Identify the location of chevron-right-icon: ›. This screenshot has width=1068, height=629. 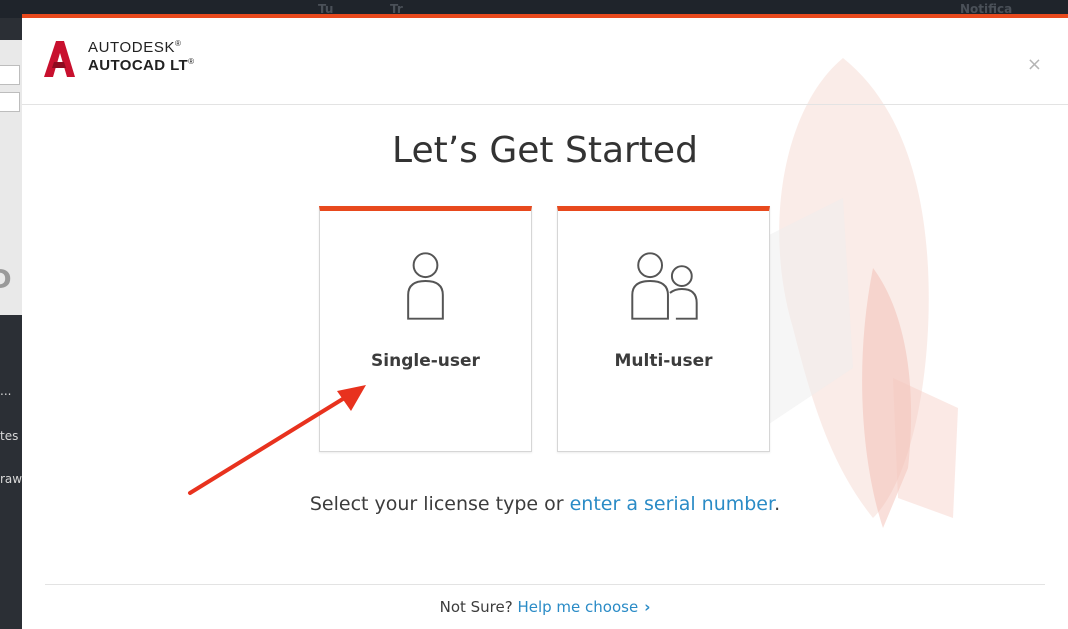
(647, 607).